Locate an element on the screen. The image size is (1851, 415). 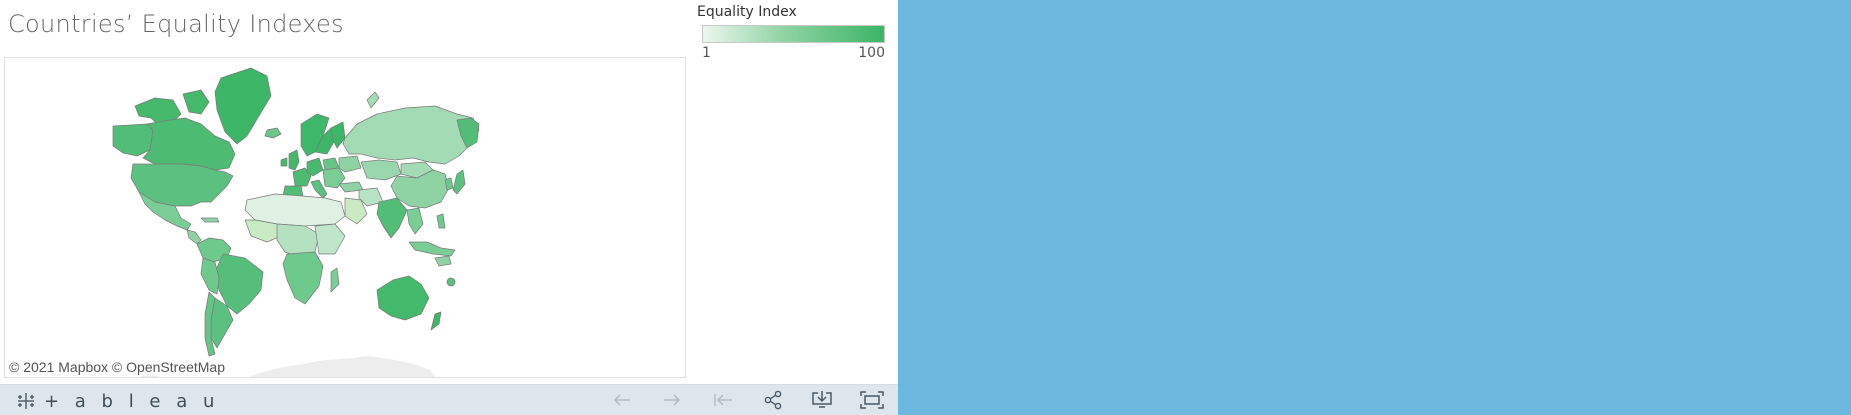
viz-toolbar: + a b l e a u is located at coordinates (449, 399).